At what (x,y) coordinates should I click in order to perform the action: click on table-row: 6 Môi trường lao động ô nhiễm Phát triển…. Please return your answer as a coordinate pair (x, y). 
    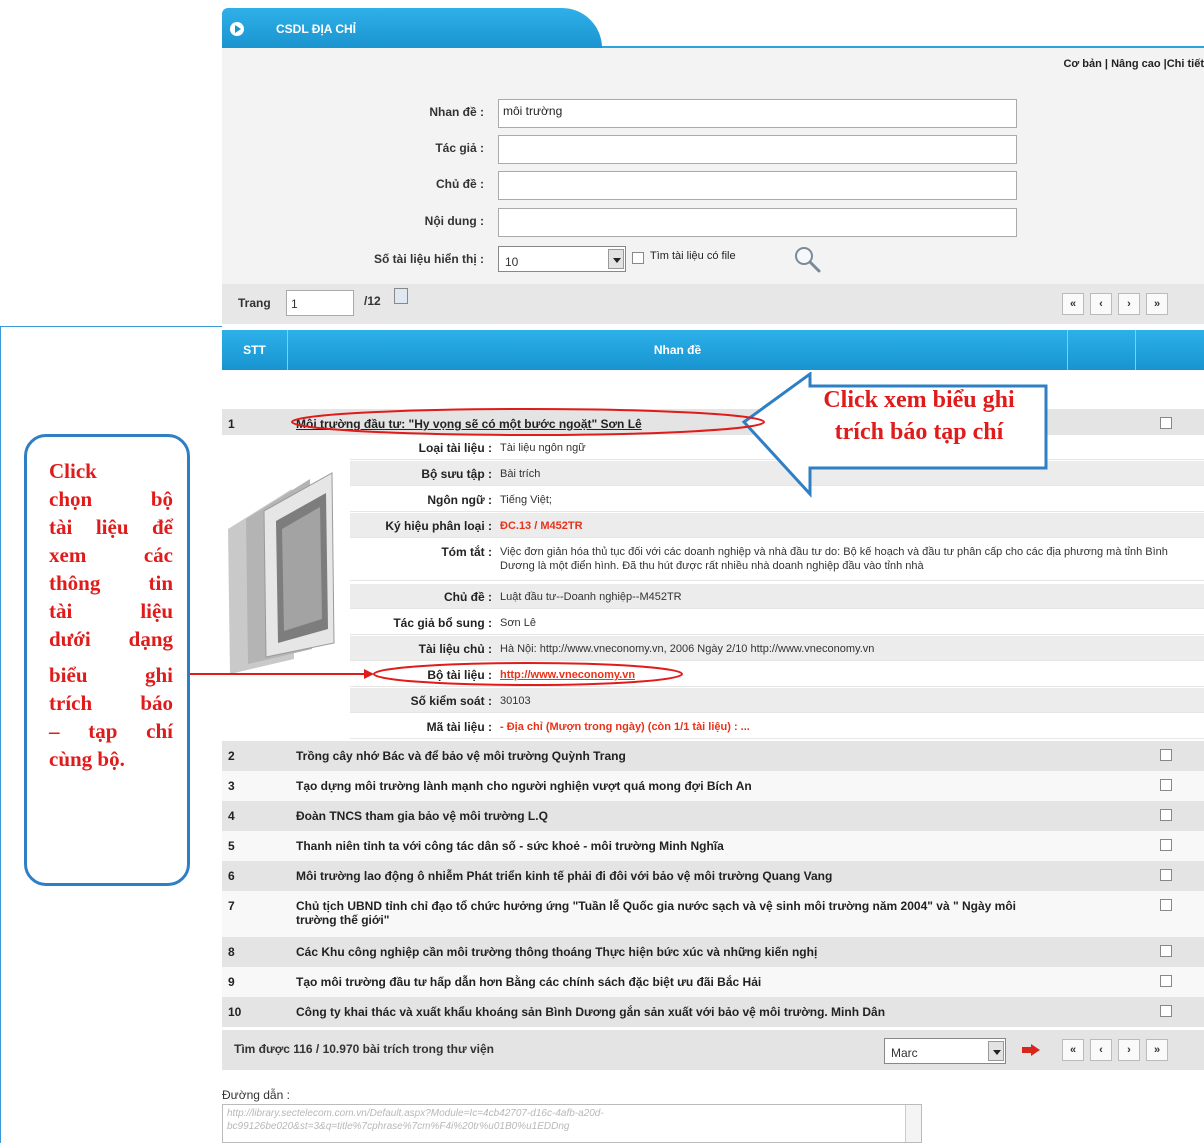
    Looking at the image, I should click on (713, 876).